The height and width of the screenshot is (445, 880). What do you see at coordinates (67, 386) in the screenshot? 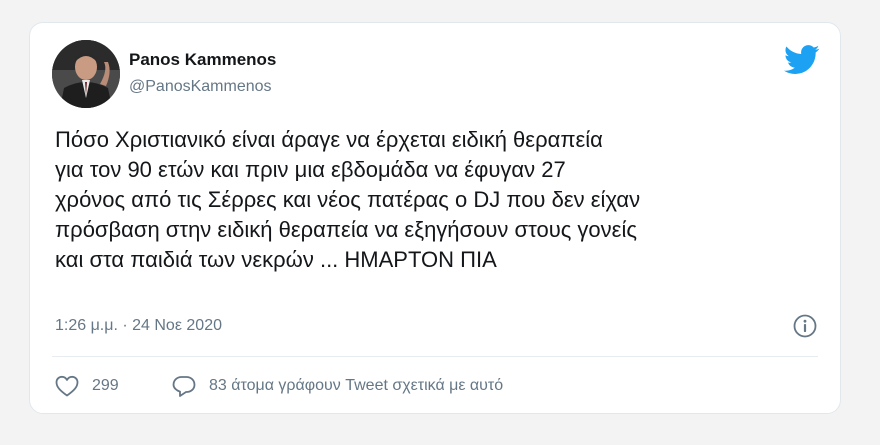
I see `heart-icon` at bounding box center [67, 386].